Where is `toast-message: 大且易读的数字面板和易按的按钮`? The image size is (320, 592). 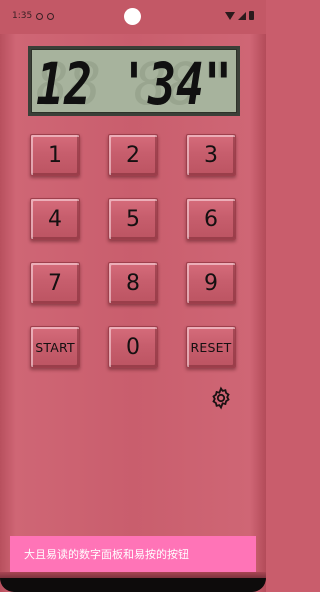 toast-message: 大且易读的数字面板和易按的按钮 is located at coordinates (133, 554).